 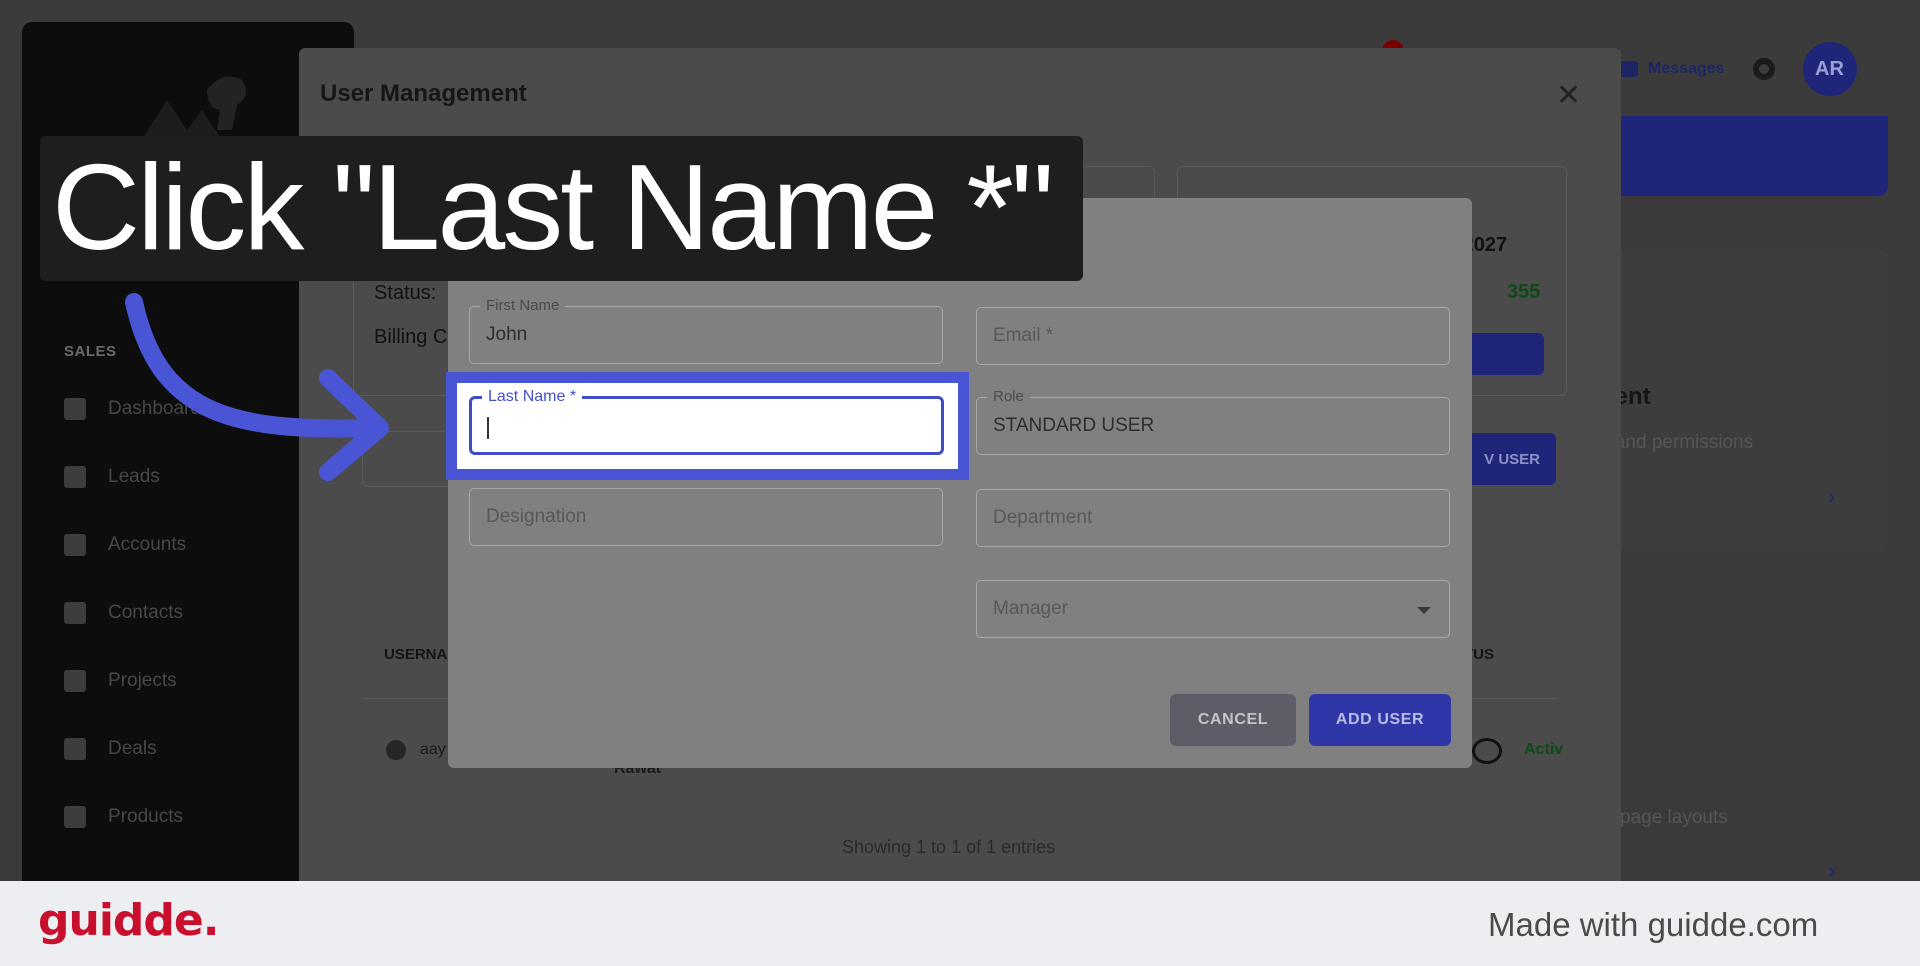 I want to click on status-badge: Activ, so click(x=1544, y=749).